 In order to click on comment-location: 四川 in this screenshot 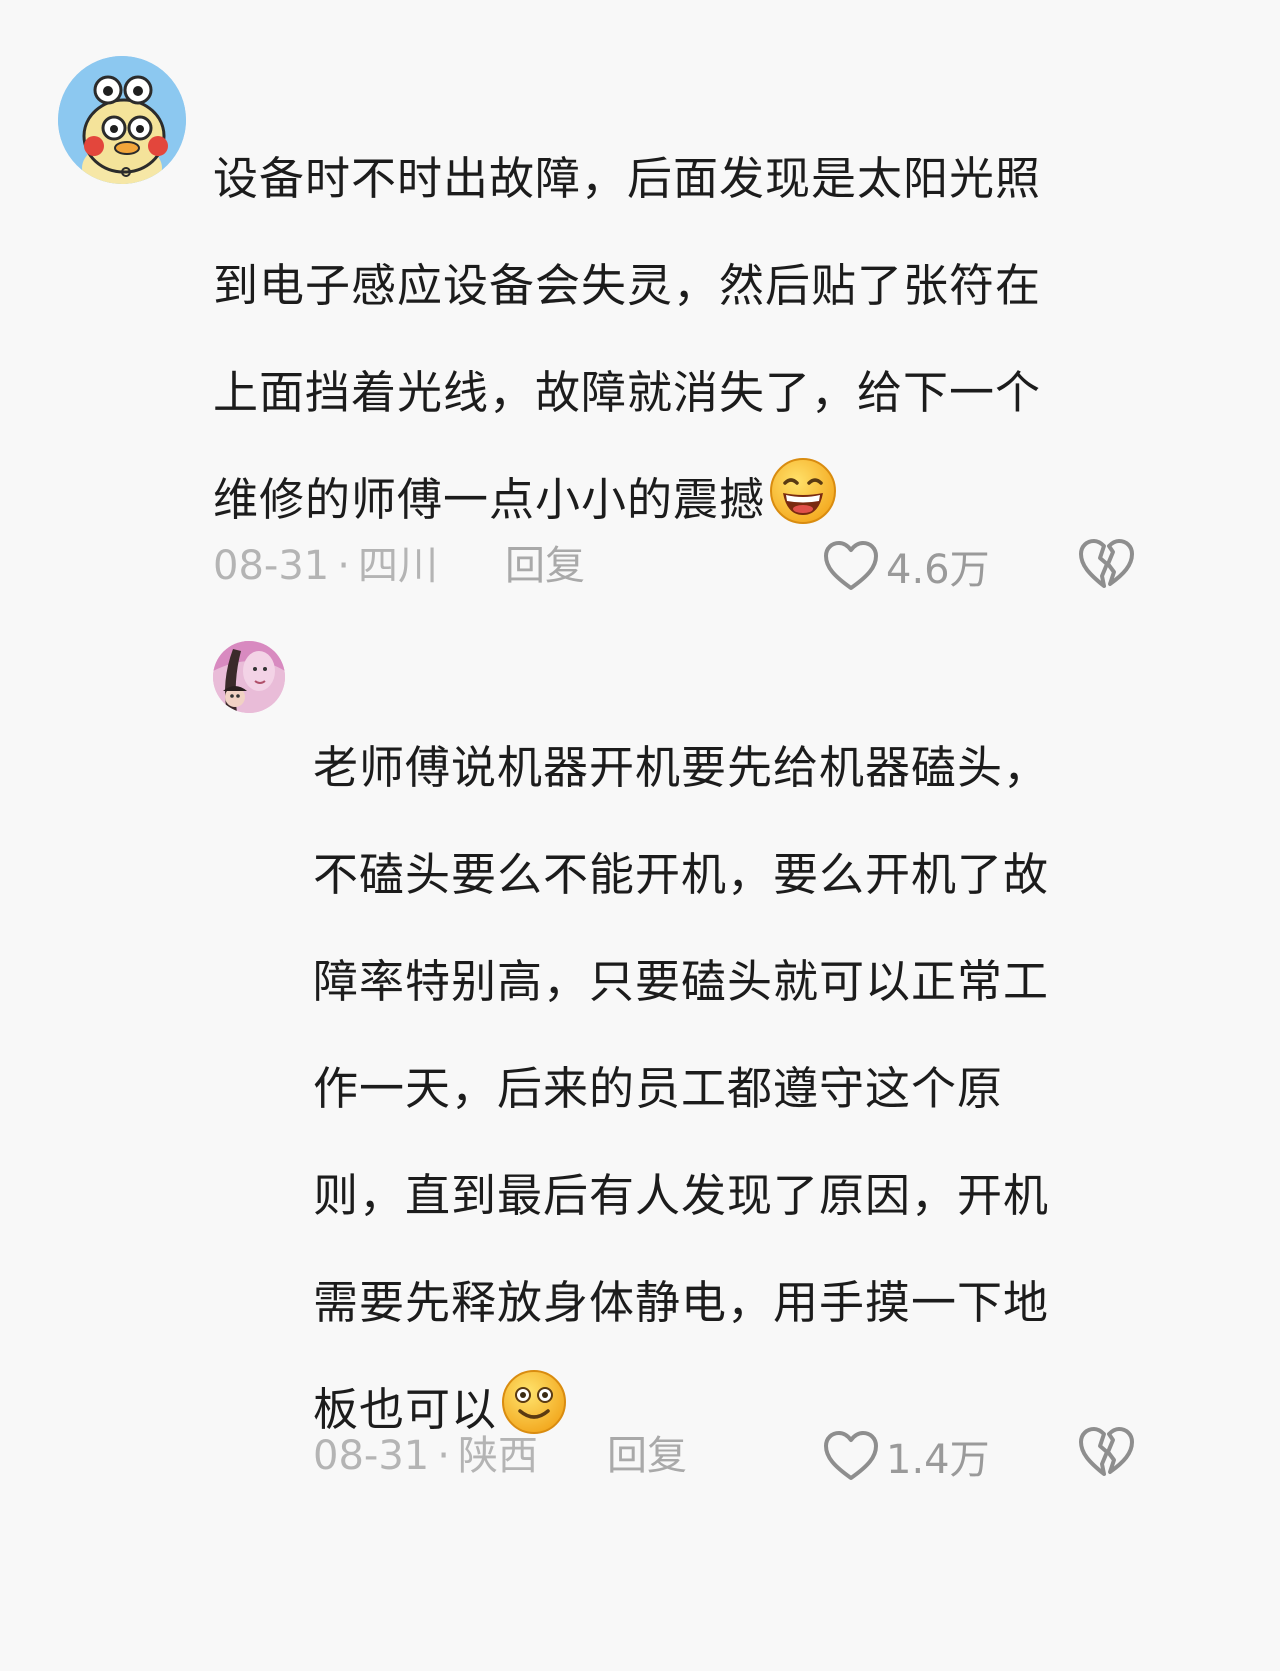, I will do `click(397, 566)`.